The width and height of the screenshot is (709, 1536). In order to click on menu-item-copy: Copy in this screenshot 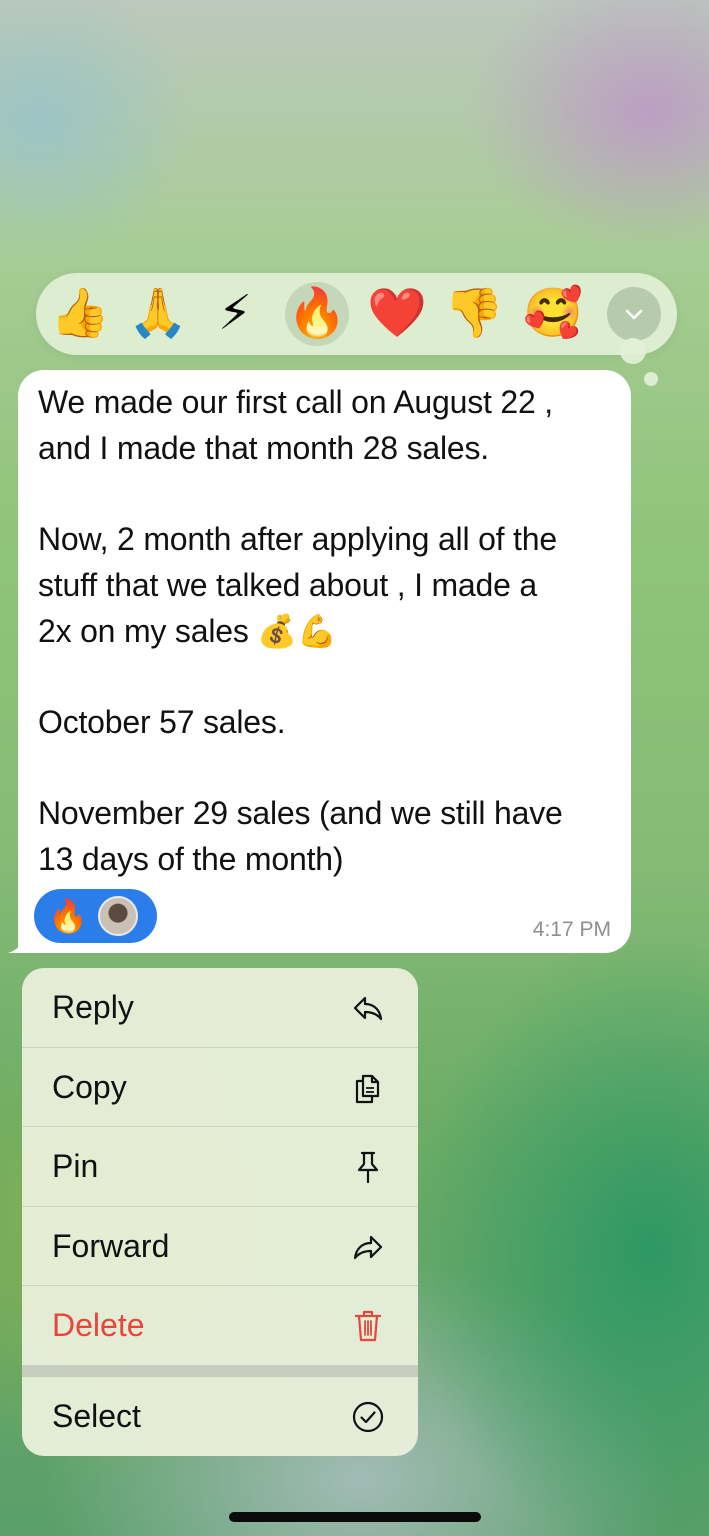, I will do `click(220, 1087)`.